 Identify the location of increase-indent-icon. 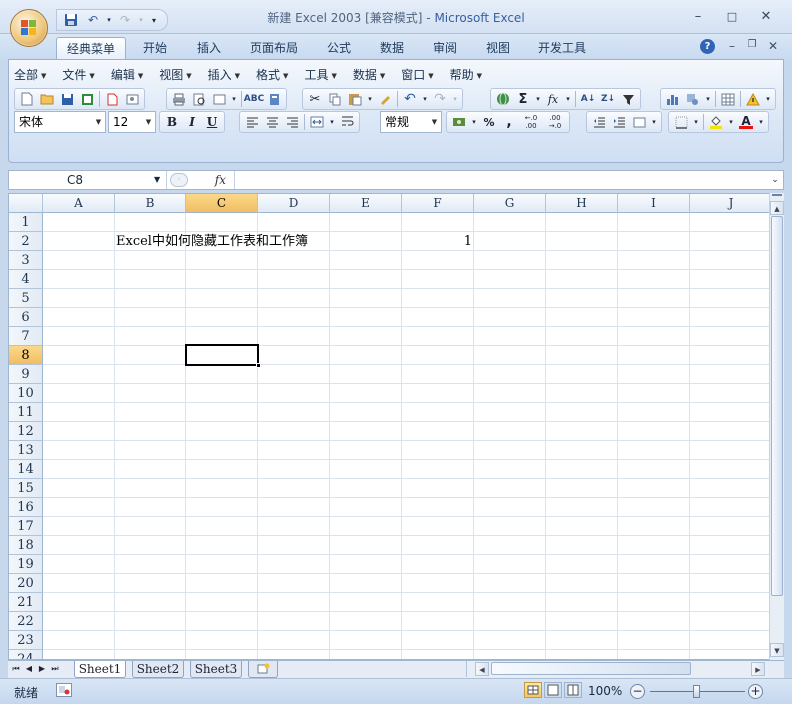
(619, 122).